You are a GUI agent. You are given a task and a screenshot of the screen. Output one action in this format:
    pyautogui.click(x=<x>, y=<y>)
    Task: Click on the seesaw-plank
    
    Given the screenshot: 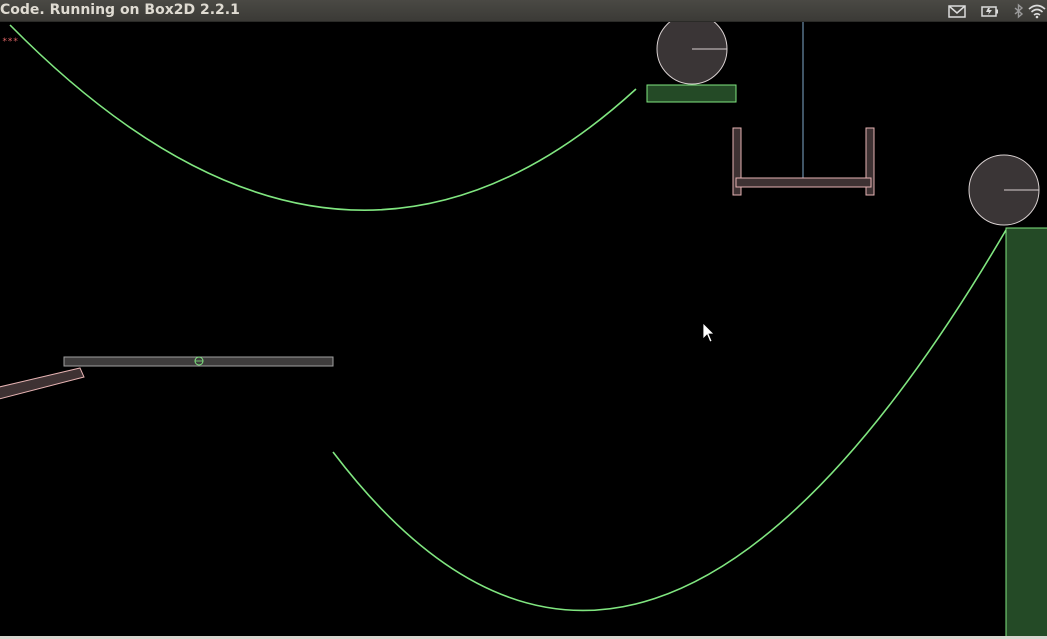 What is the action you would take?
    pyautogui.click(x=198, y=361)
    